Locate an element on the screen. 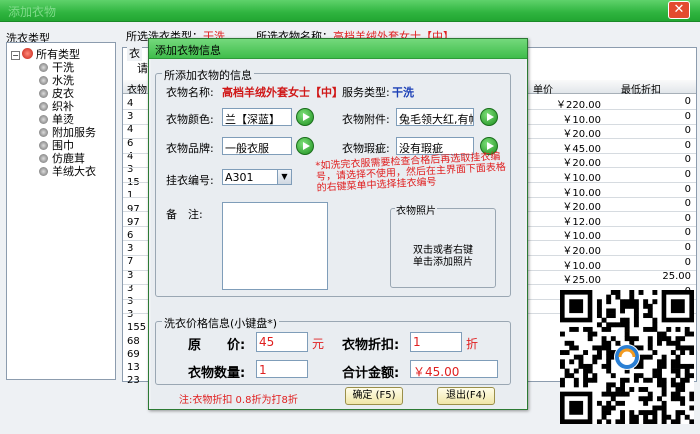 Image resolution: width=700 pixels, height=434 pixels. qty-field: 1 is located at coordinates (282, 369).